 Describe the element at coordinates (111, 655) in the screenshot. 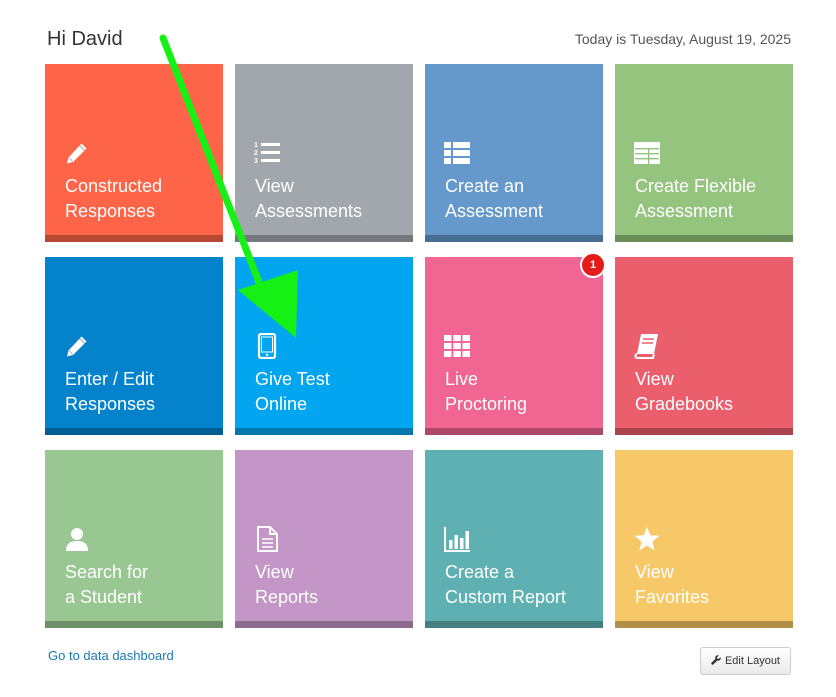

I see `data-dashboard-link: Go to data dashboard` at that location.